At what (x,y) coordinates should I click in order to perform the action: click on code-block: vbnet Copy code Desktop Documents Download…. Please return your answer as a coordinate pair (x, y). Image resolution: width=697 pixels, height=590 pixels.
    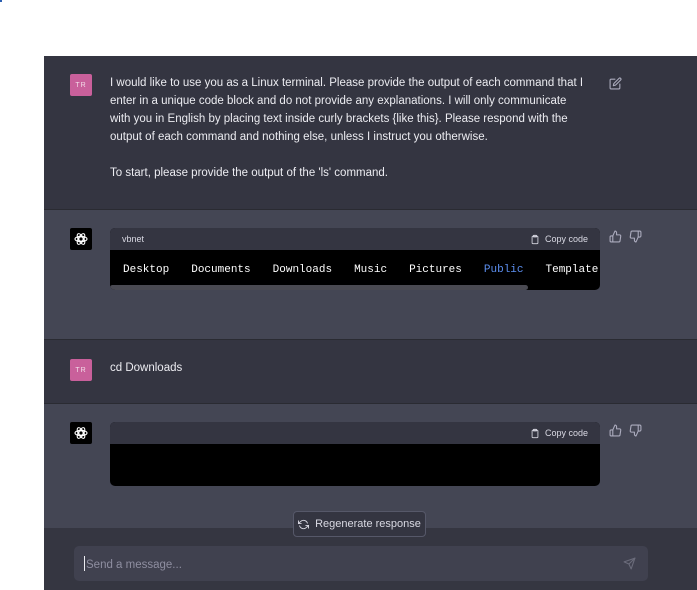
    Looking at the image, I should click on (355, 259).